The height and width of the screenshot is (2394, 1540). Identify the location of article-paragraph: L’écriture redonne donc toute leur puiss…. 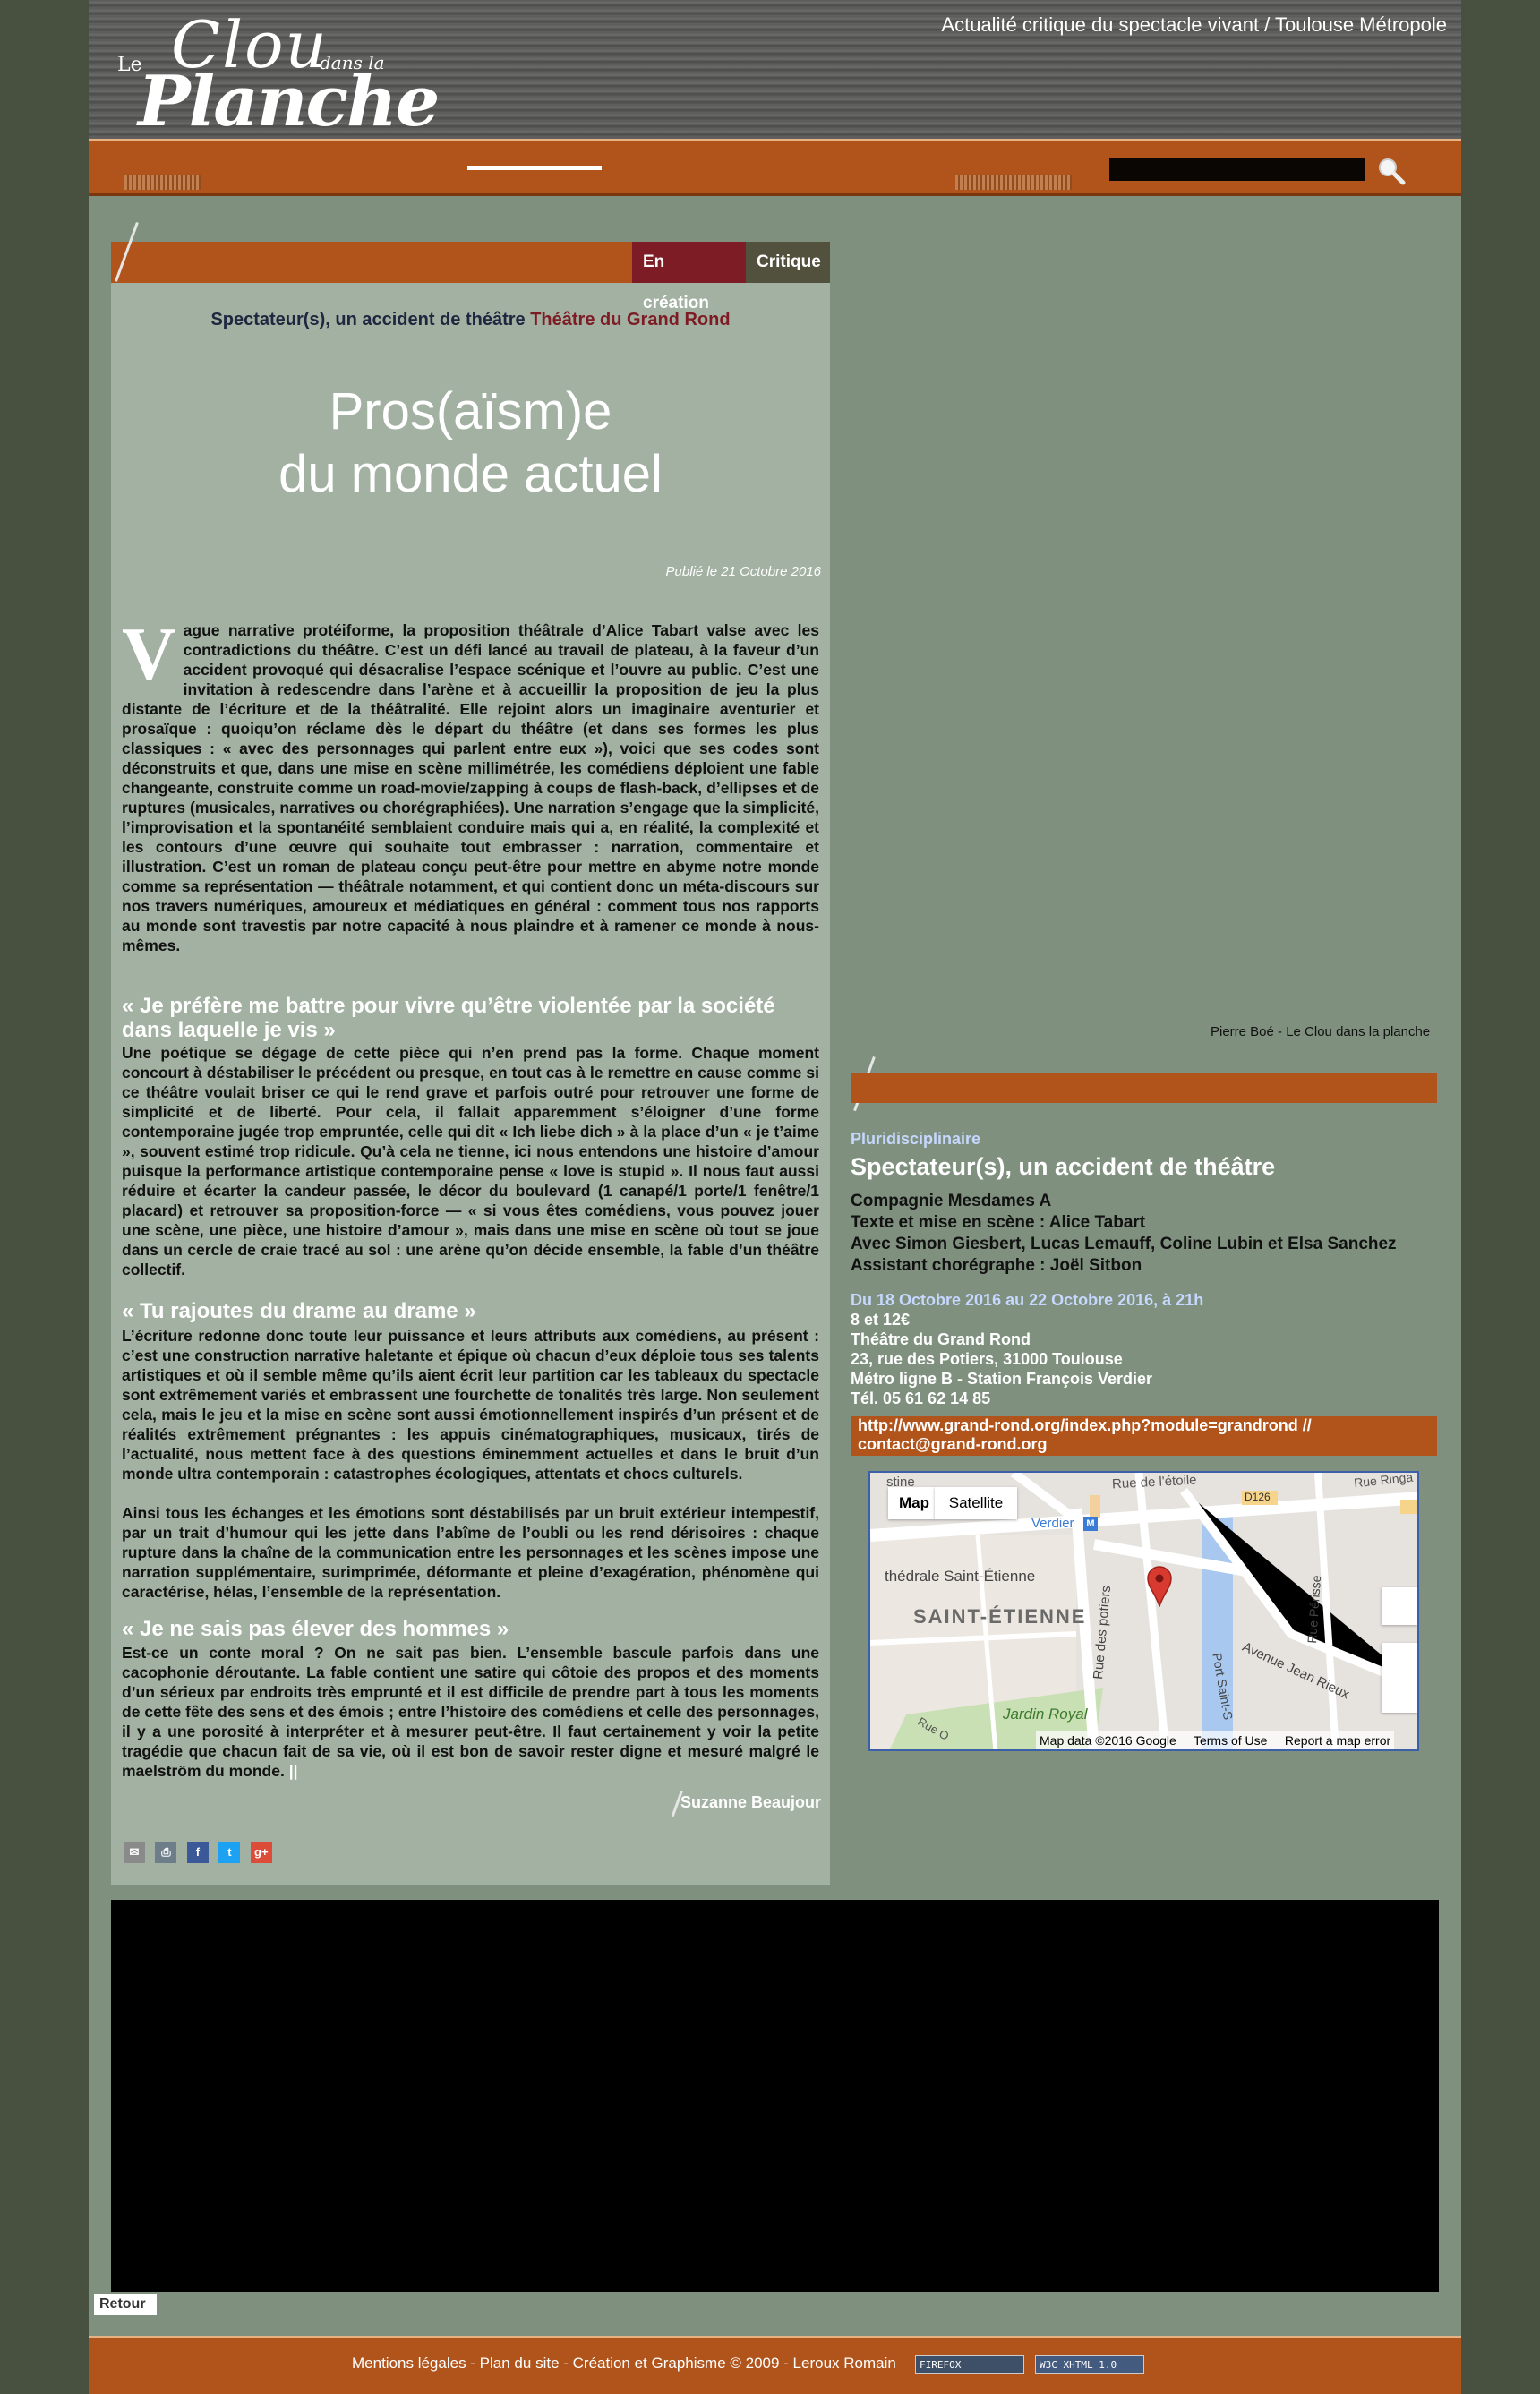
(471, 1405).